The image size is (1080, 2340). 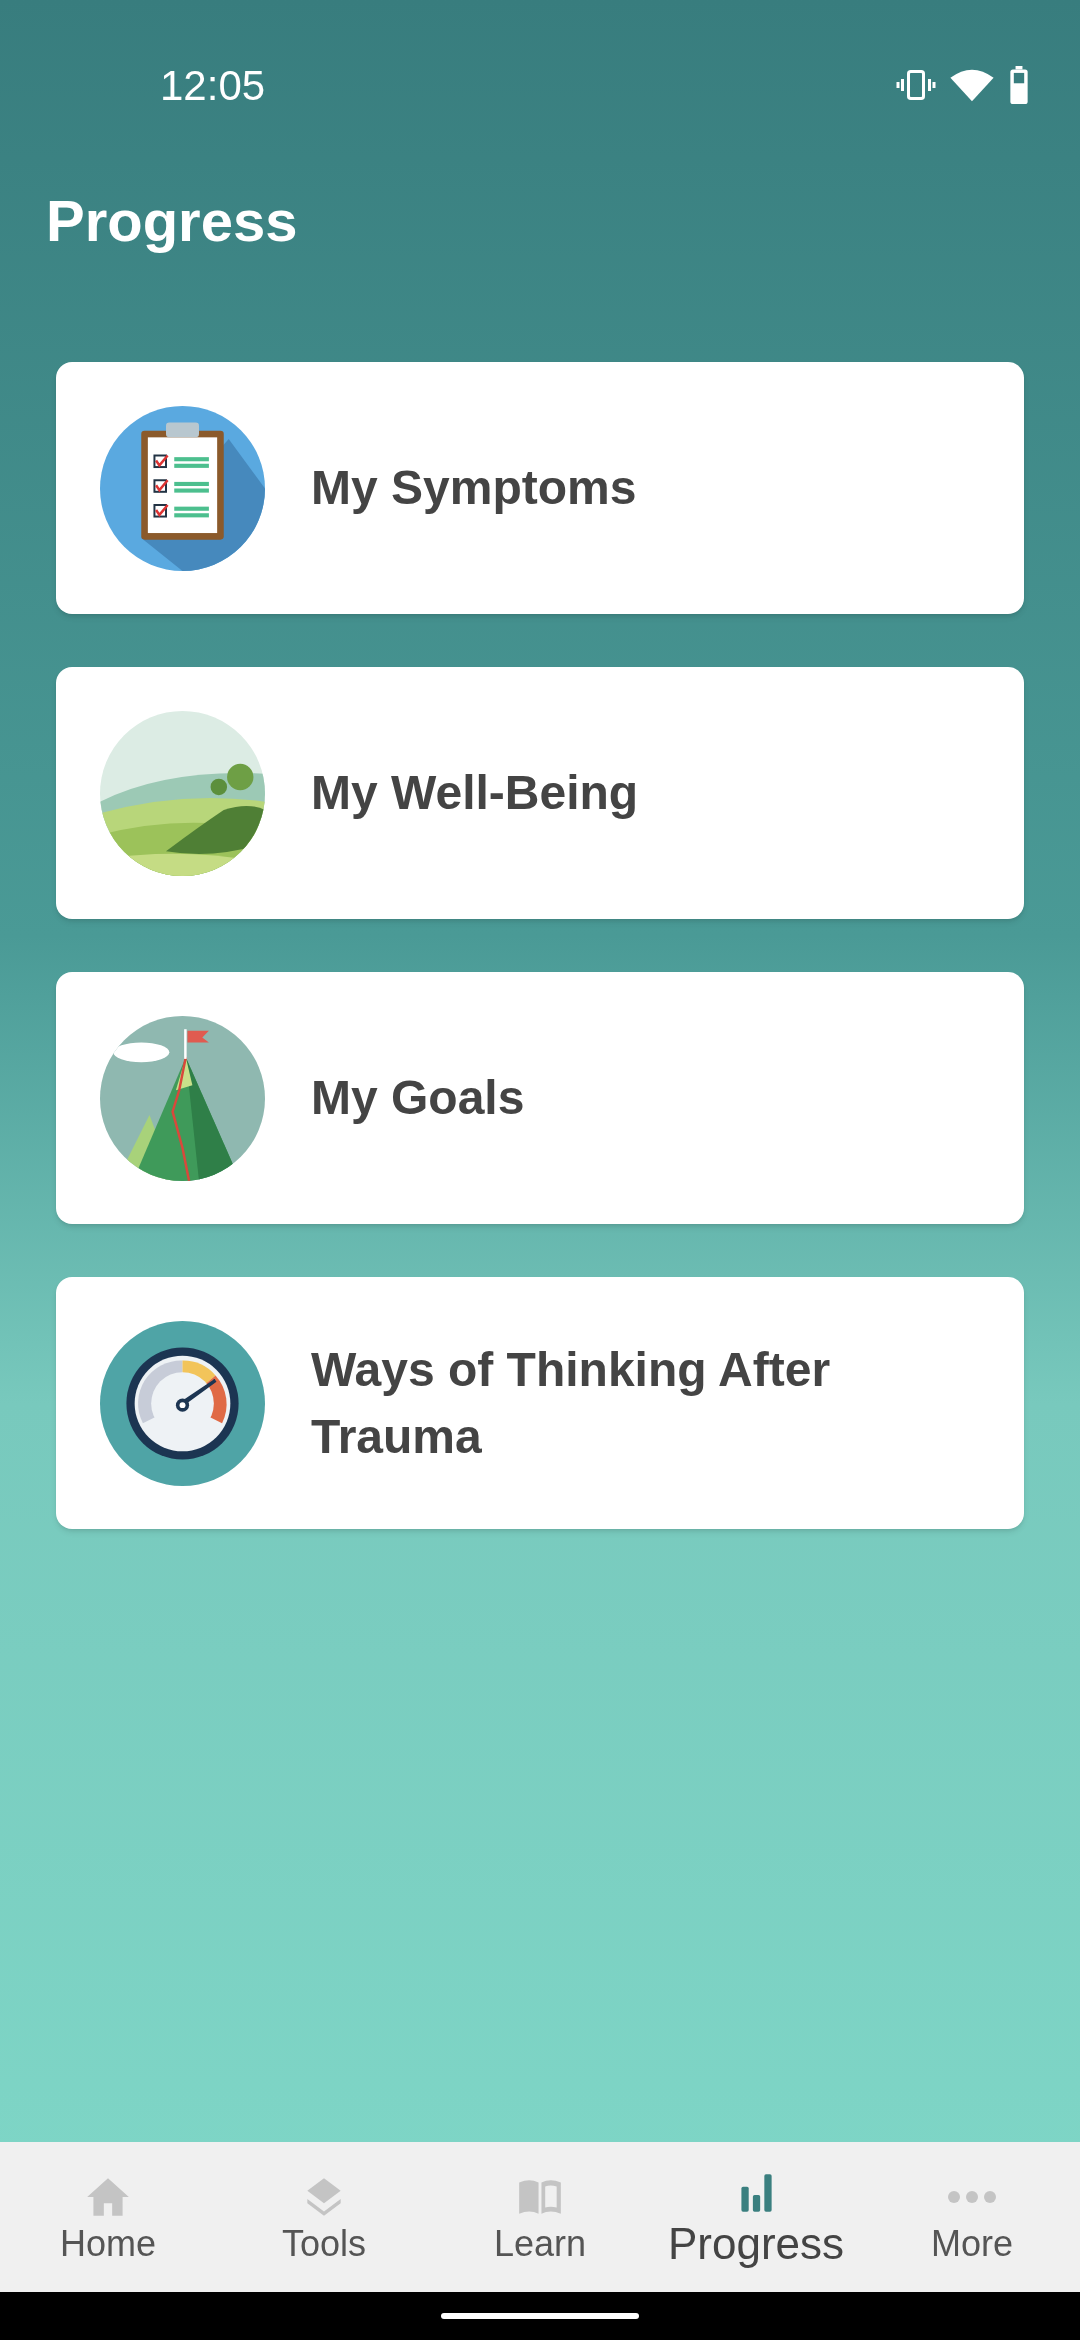 I want to click on card-label: My Goals, so click(x=418, y=1098).